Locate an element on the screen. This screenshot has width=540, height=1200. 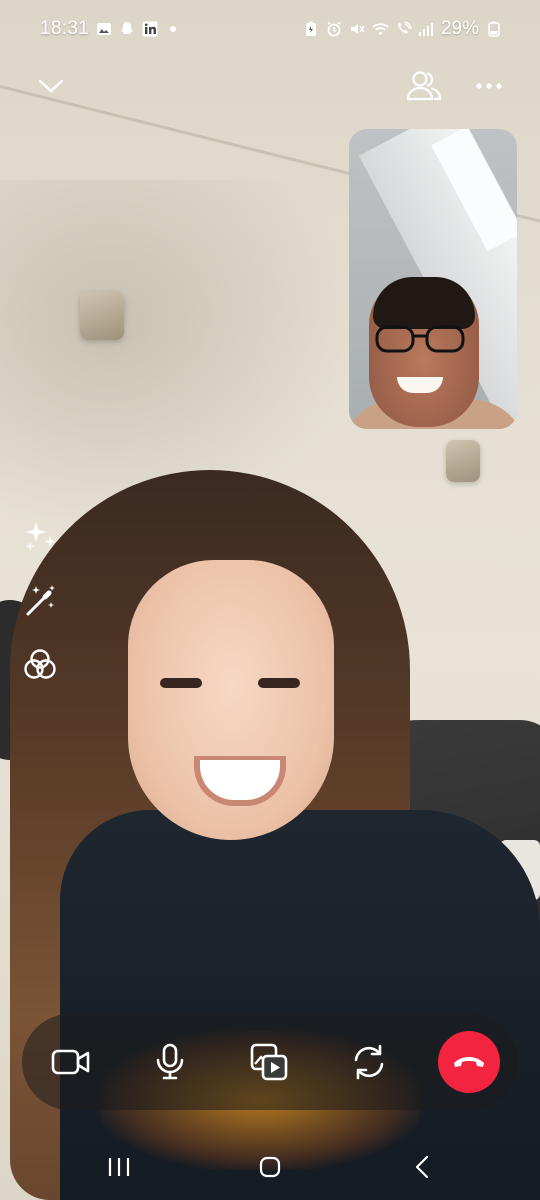
signal-icon is located at coordinates (426, 29).